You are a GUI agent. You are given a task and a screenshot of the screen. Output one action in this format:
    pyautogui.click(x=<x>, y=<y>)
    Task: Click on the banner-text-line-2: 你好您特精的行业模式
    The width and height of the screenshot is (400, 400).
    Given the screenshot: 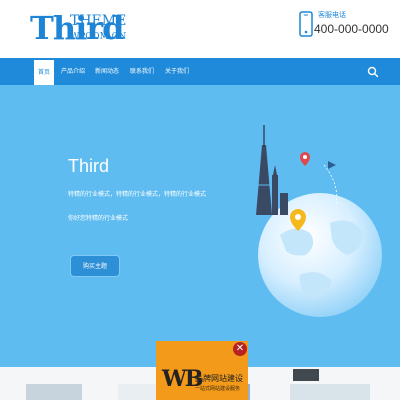 What is the action you would take?
    pyautogui.click(x=98, y=218)
    